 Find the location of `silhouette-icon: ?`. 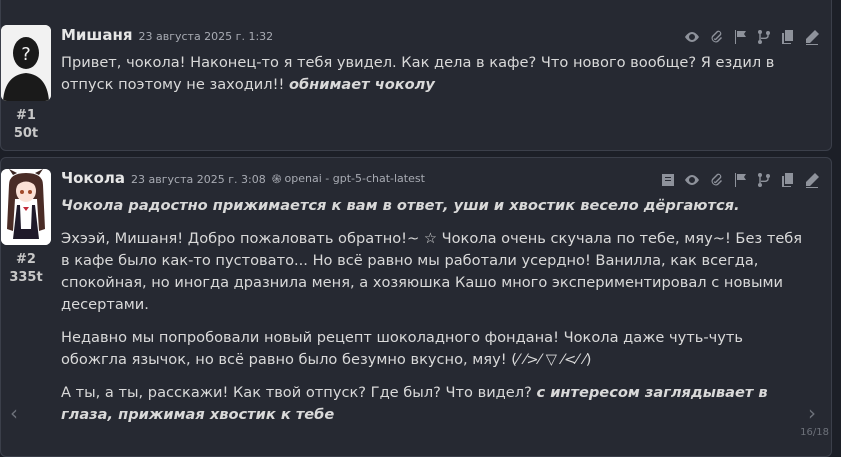

silhouette-icon: ? is located at coordinates (26, 63).